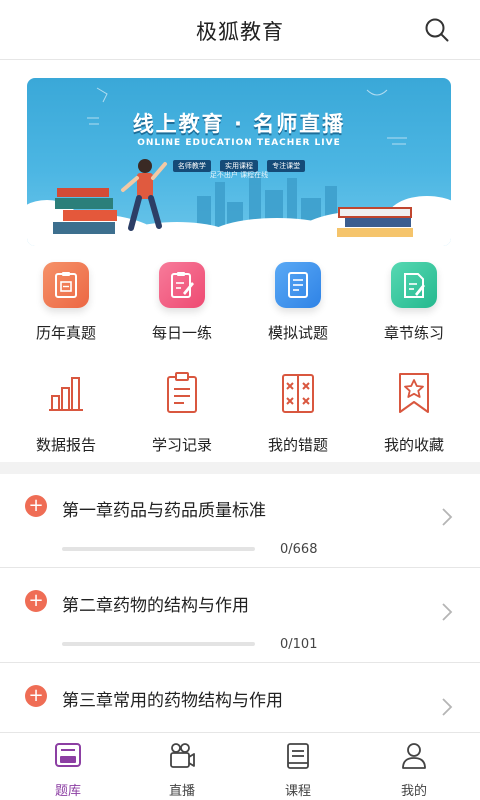  I want to click on my-favorites-button: 我的收藏, so click(414, 412).